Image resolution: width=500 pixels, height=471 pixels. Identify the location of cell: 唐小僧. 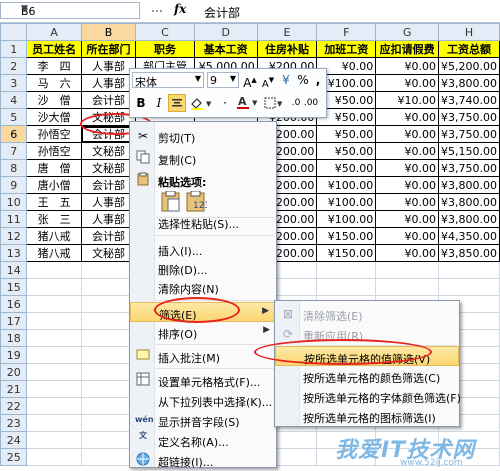
(54, 185).